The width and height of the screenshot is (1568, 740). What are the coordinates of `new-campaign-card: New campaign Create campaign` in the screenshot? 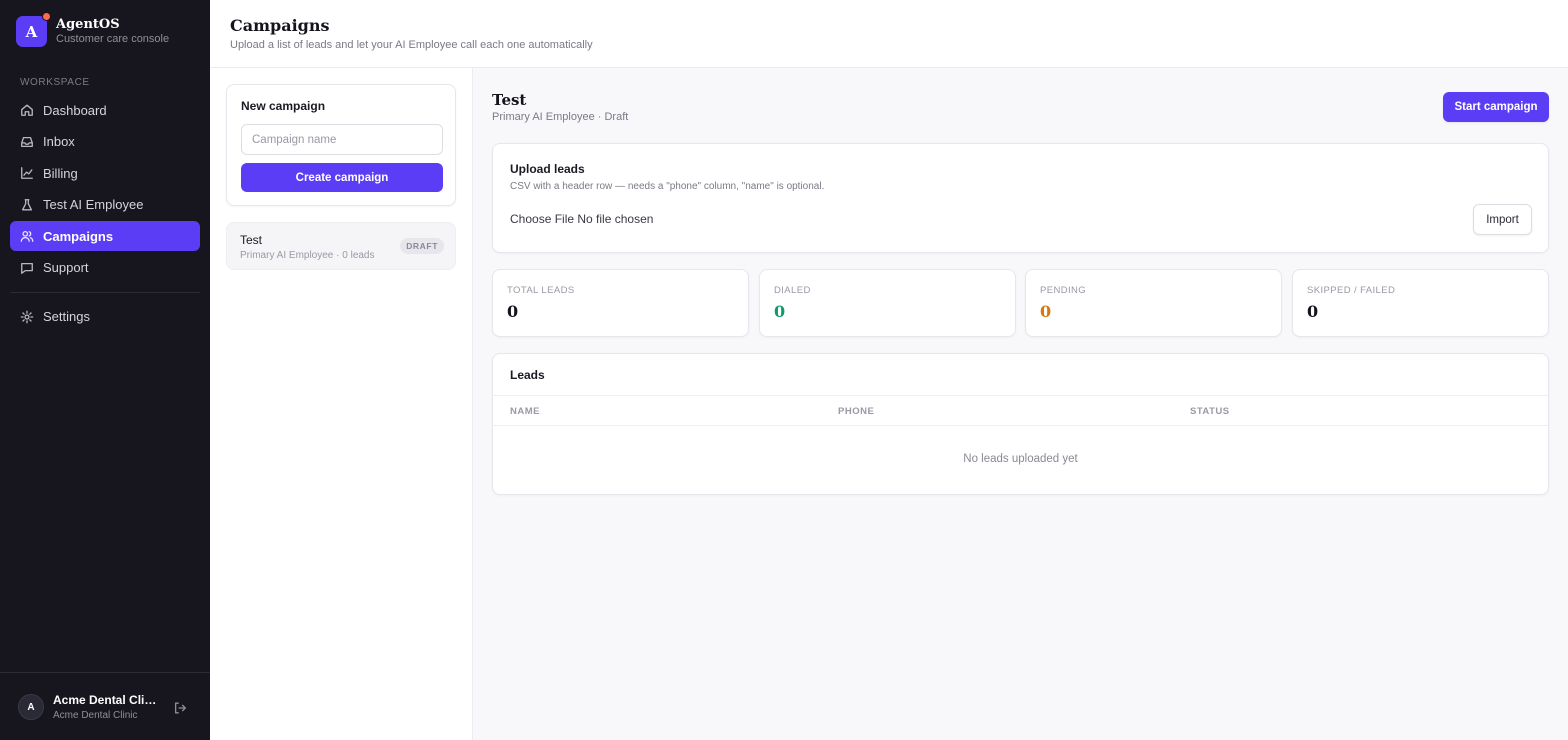 It's located at (341, 145).